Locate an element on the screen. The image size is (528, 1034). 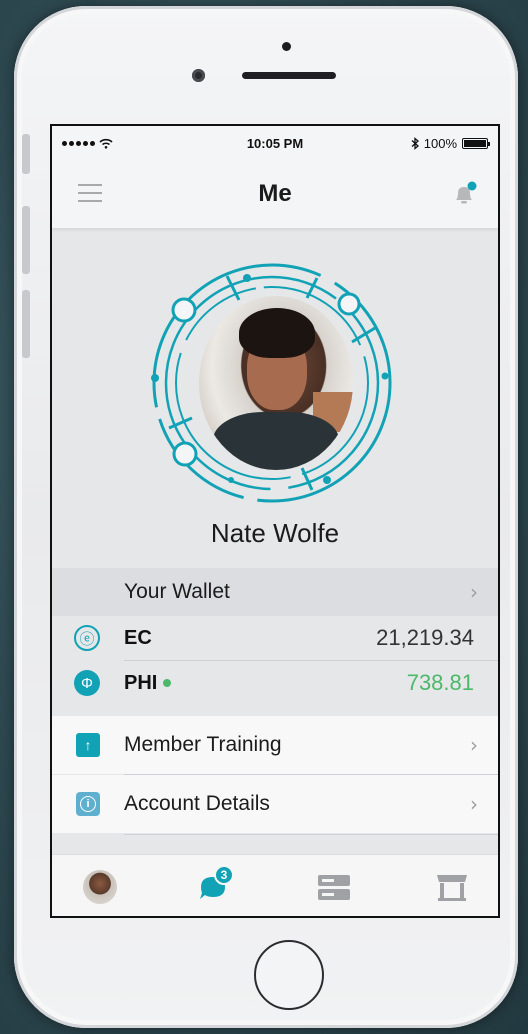
menu-item-account-details: i Account Details › is located at coordinates (275, 804).